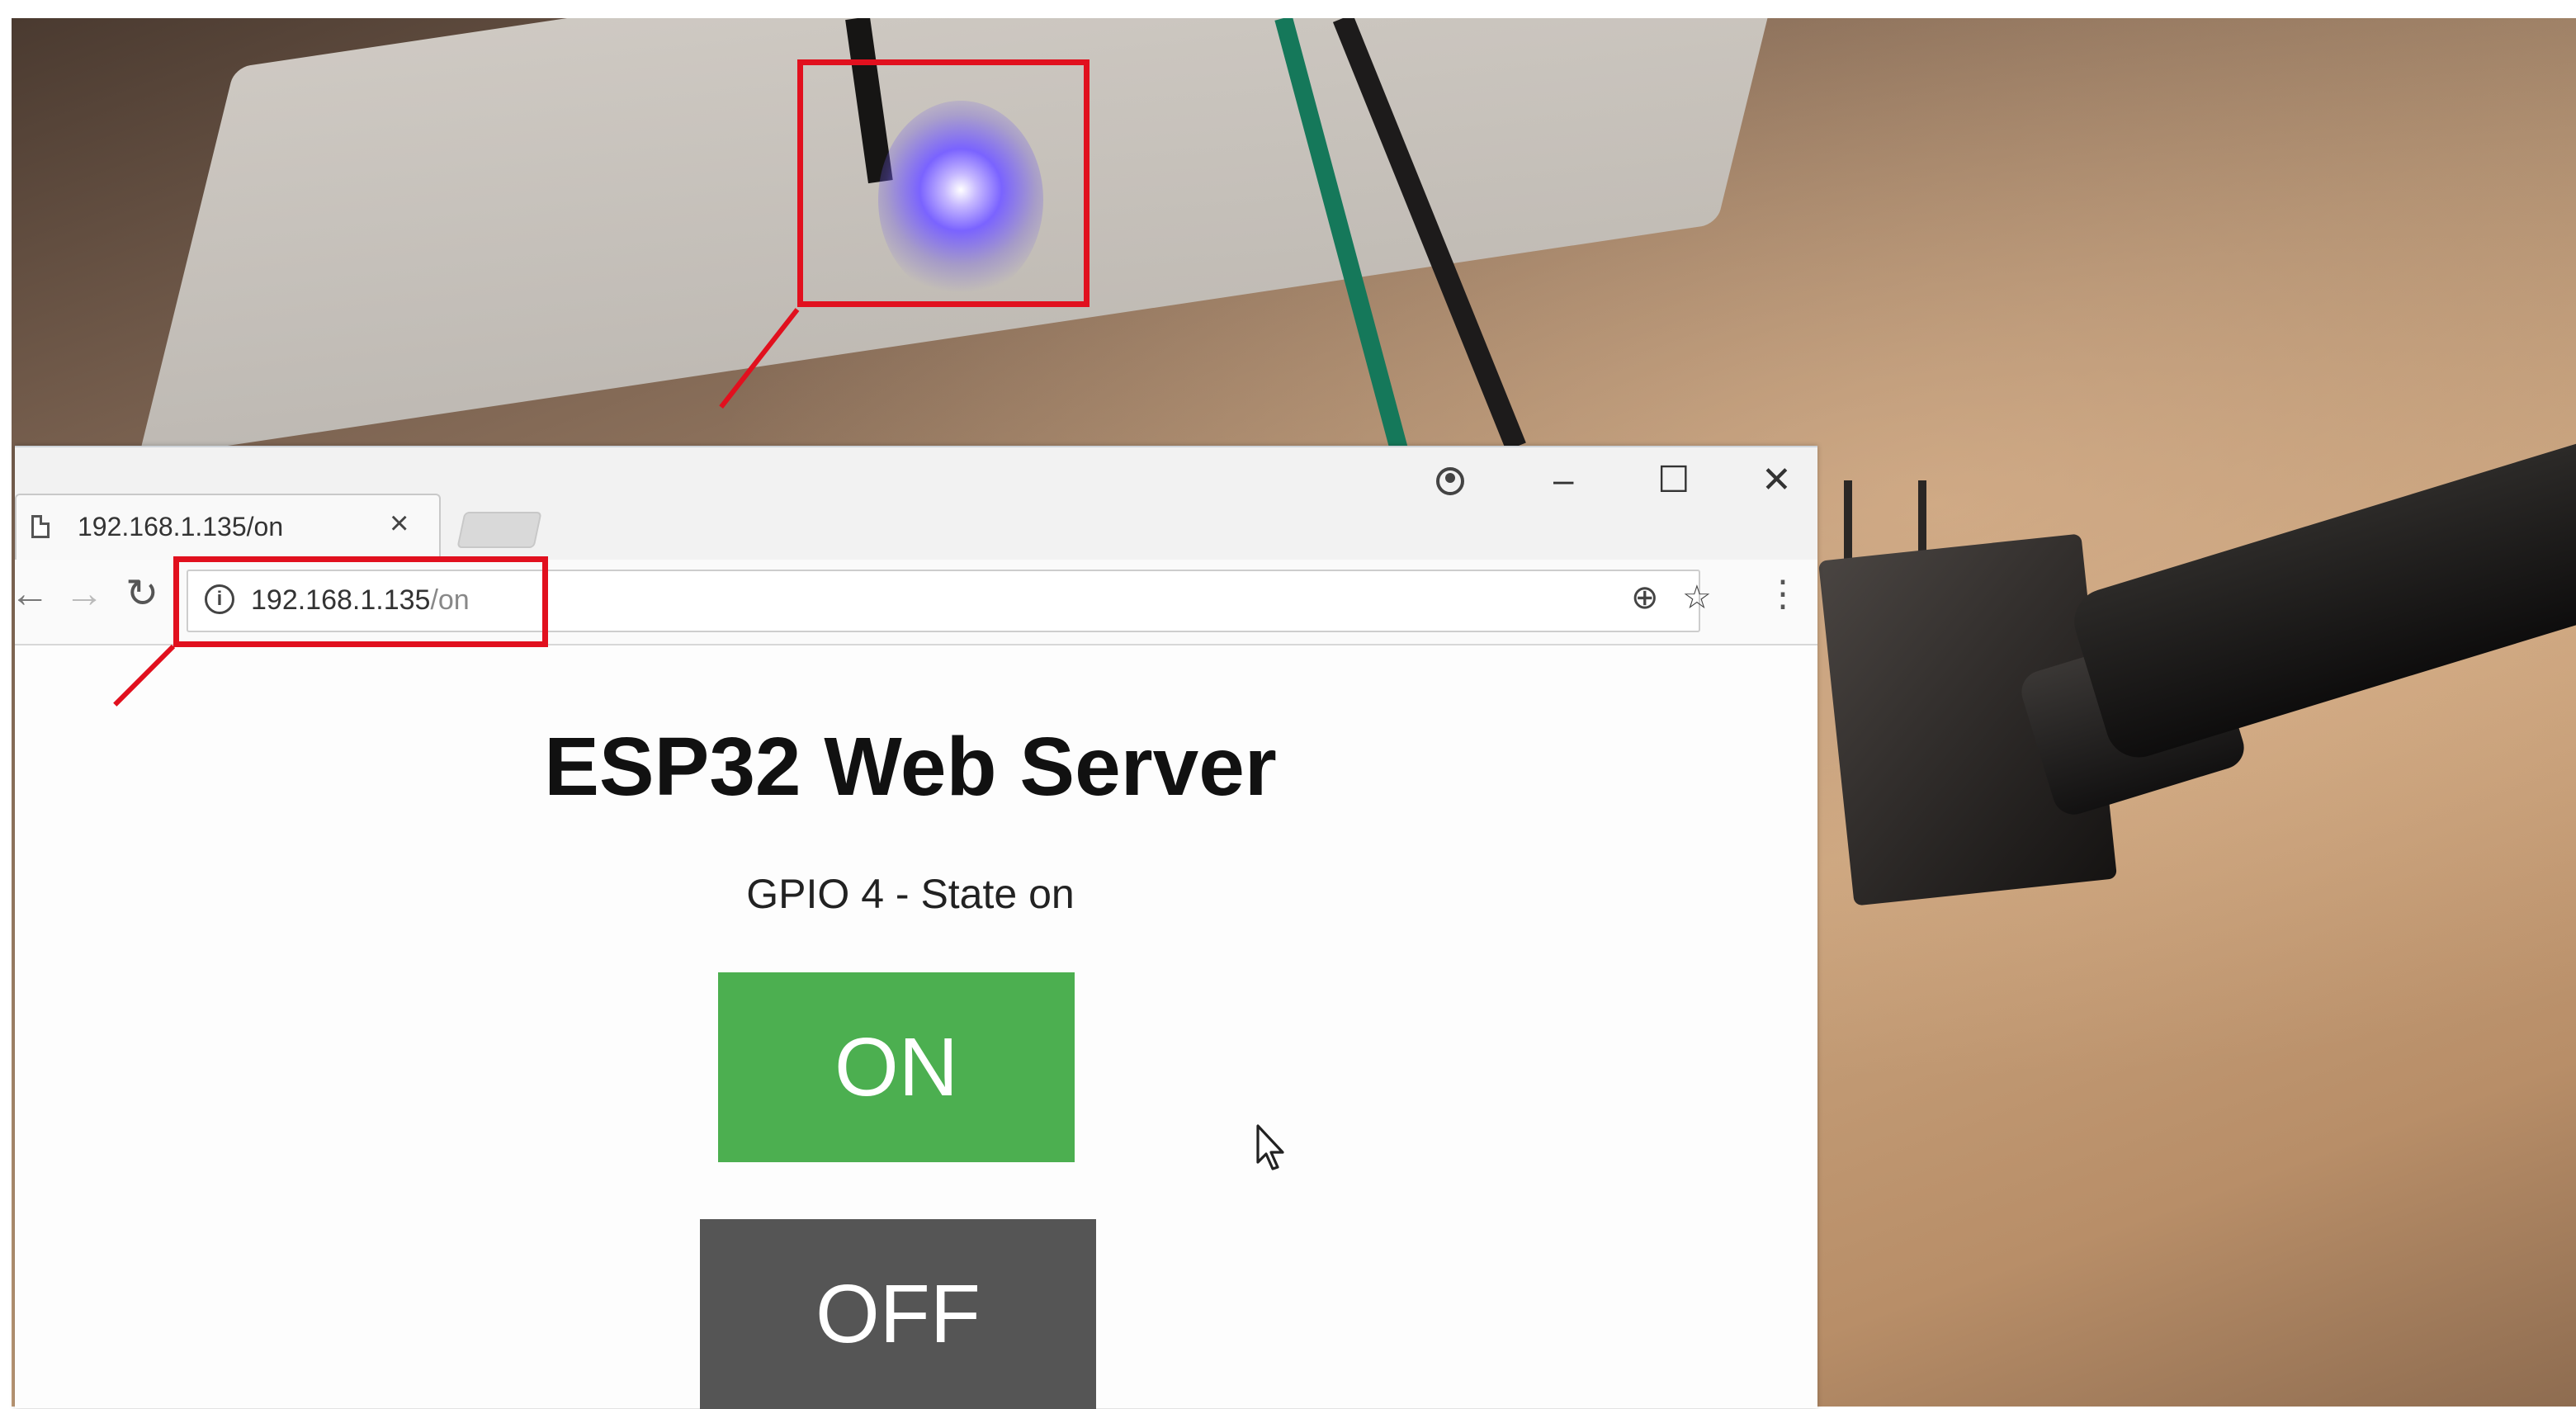 The width and height of the screenshot is (2576, 1409). What do you see at coordinates (1645, 597) in the screenshot?
I see `zoom-icon: ⊕` at bounding box center [1645, 597].